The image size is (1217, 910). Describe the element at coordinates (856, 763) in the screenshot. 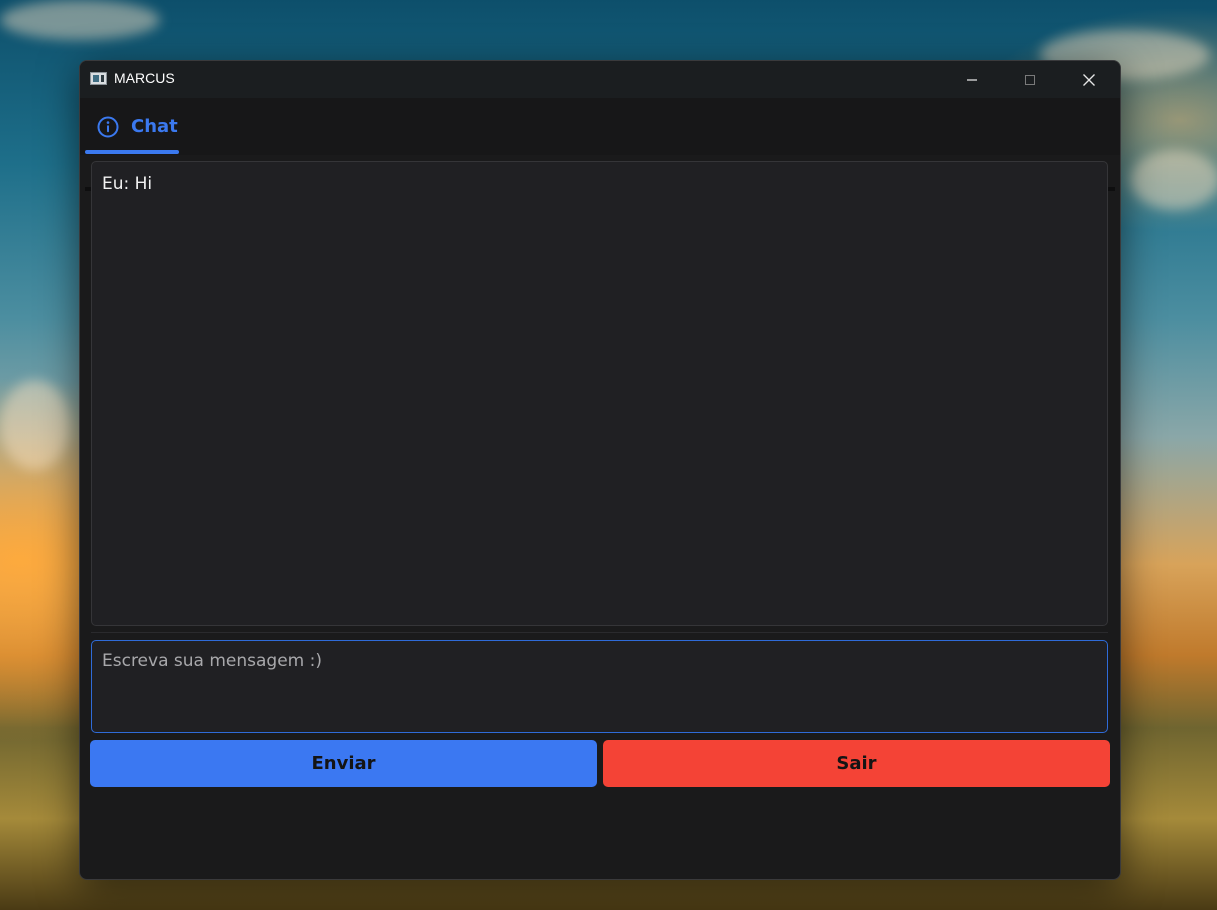

I see `exit-button: Sair` at that location.